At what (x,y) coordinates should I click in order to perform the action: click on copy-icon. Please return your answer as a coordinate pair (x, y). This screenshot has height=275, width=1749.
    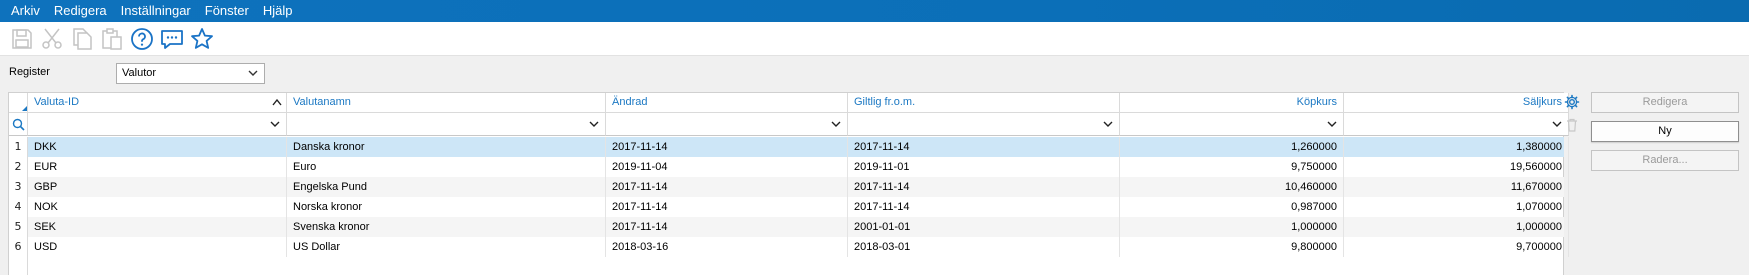
    Looking at the image, I should click on (82, 38).